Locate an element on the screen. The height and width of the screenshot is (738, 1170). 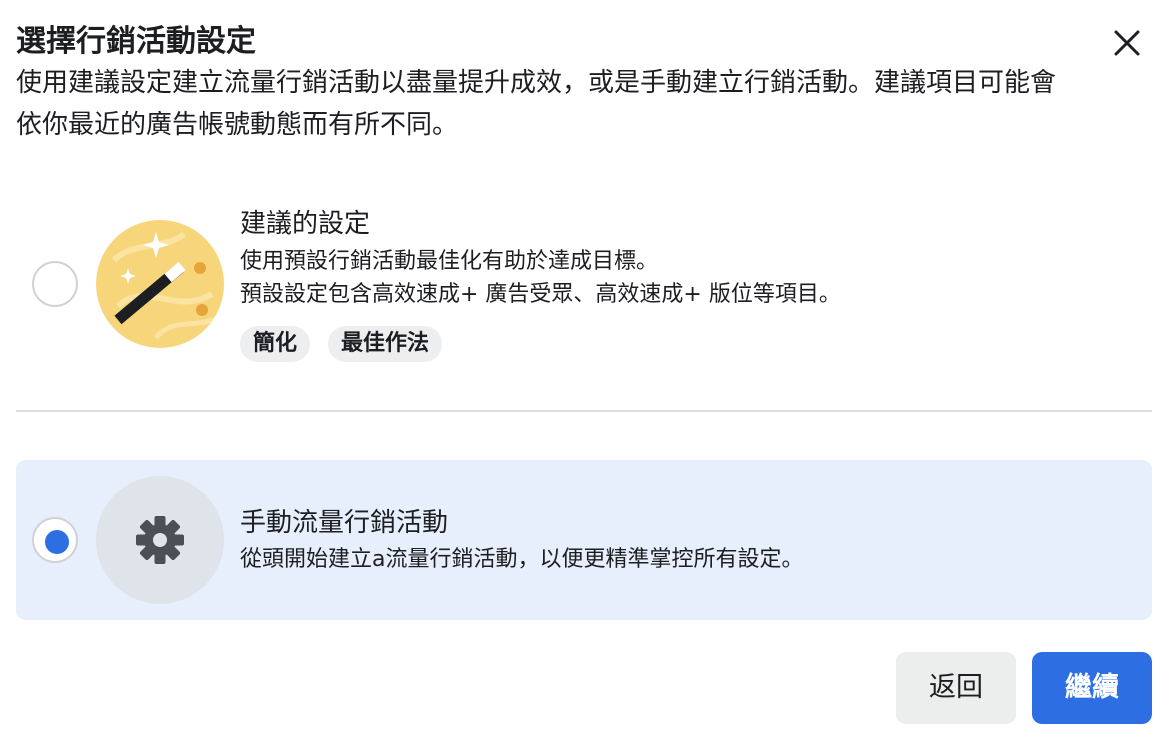
magic-wand-icon is located at coordinates (160, 284).